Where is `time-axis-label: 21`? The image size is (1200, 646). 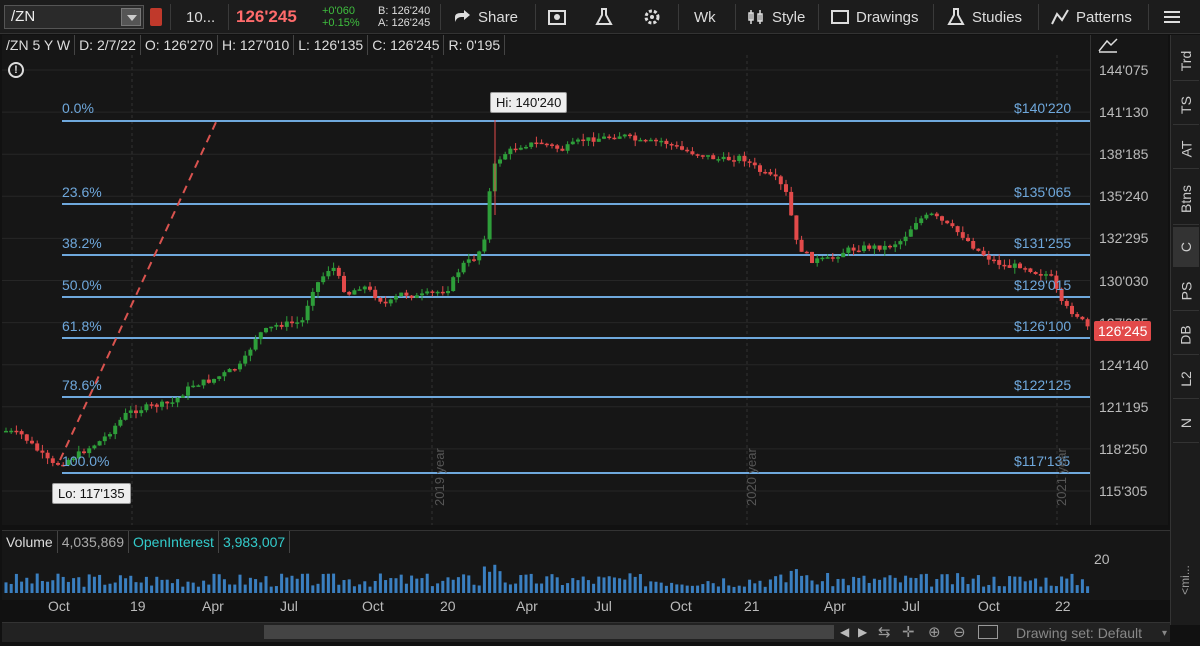
time-axis-label: 21 is located at coordinates (752, 606).